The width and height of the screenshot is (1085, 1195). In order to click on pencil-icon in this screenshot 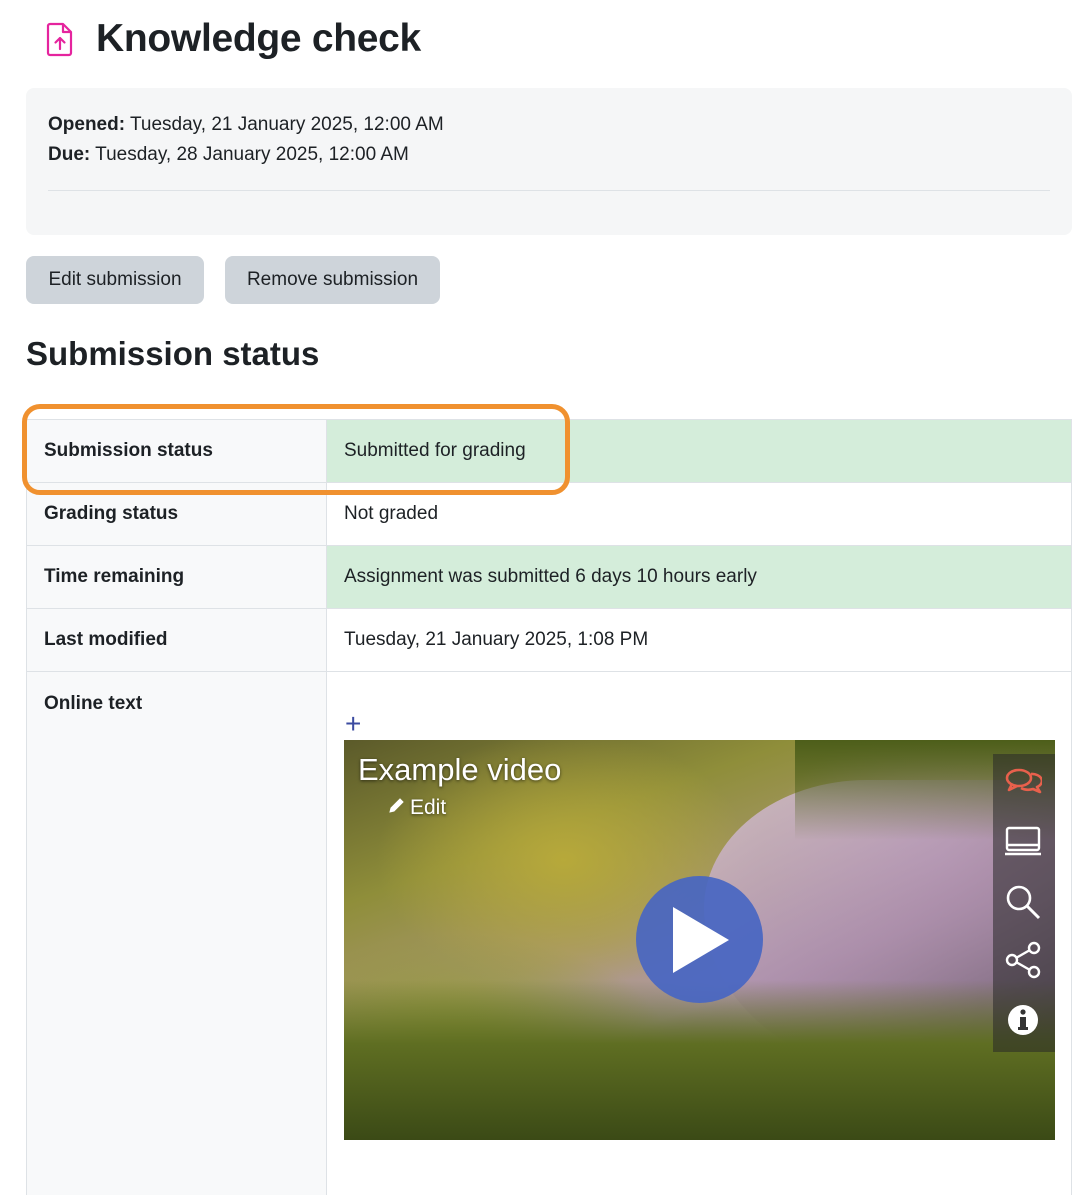, I will do `click(397, 808)`.